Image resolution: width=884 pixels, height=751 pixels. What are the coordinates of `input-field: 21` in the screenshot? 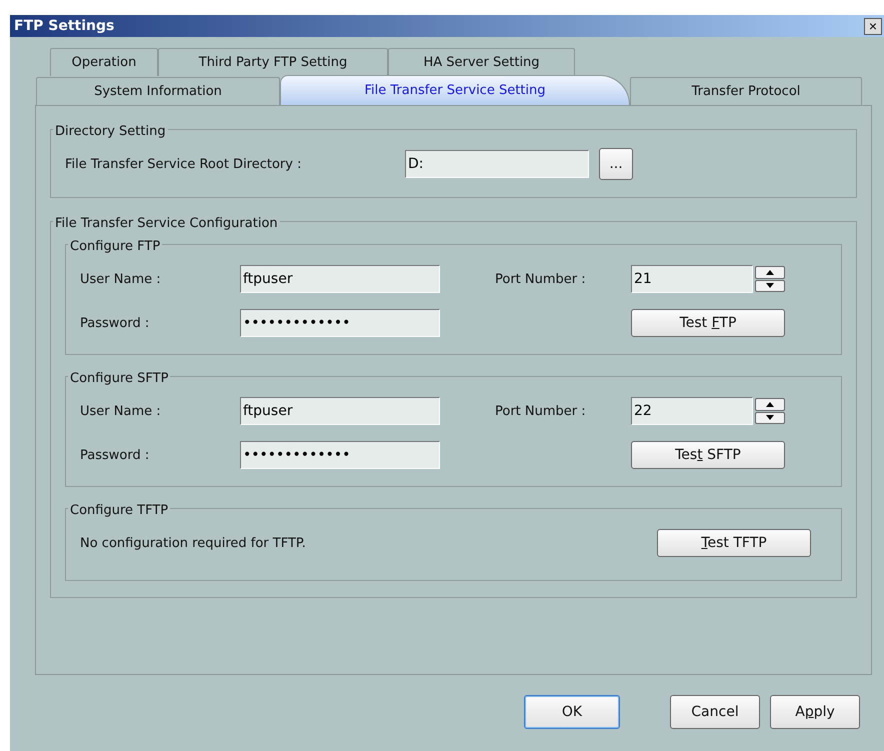 It's located at (692, 279).